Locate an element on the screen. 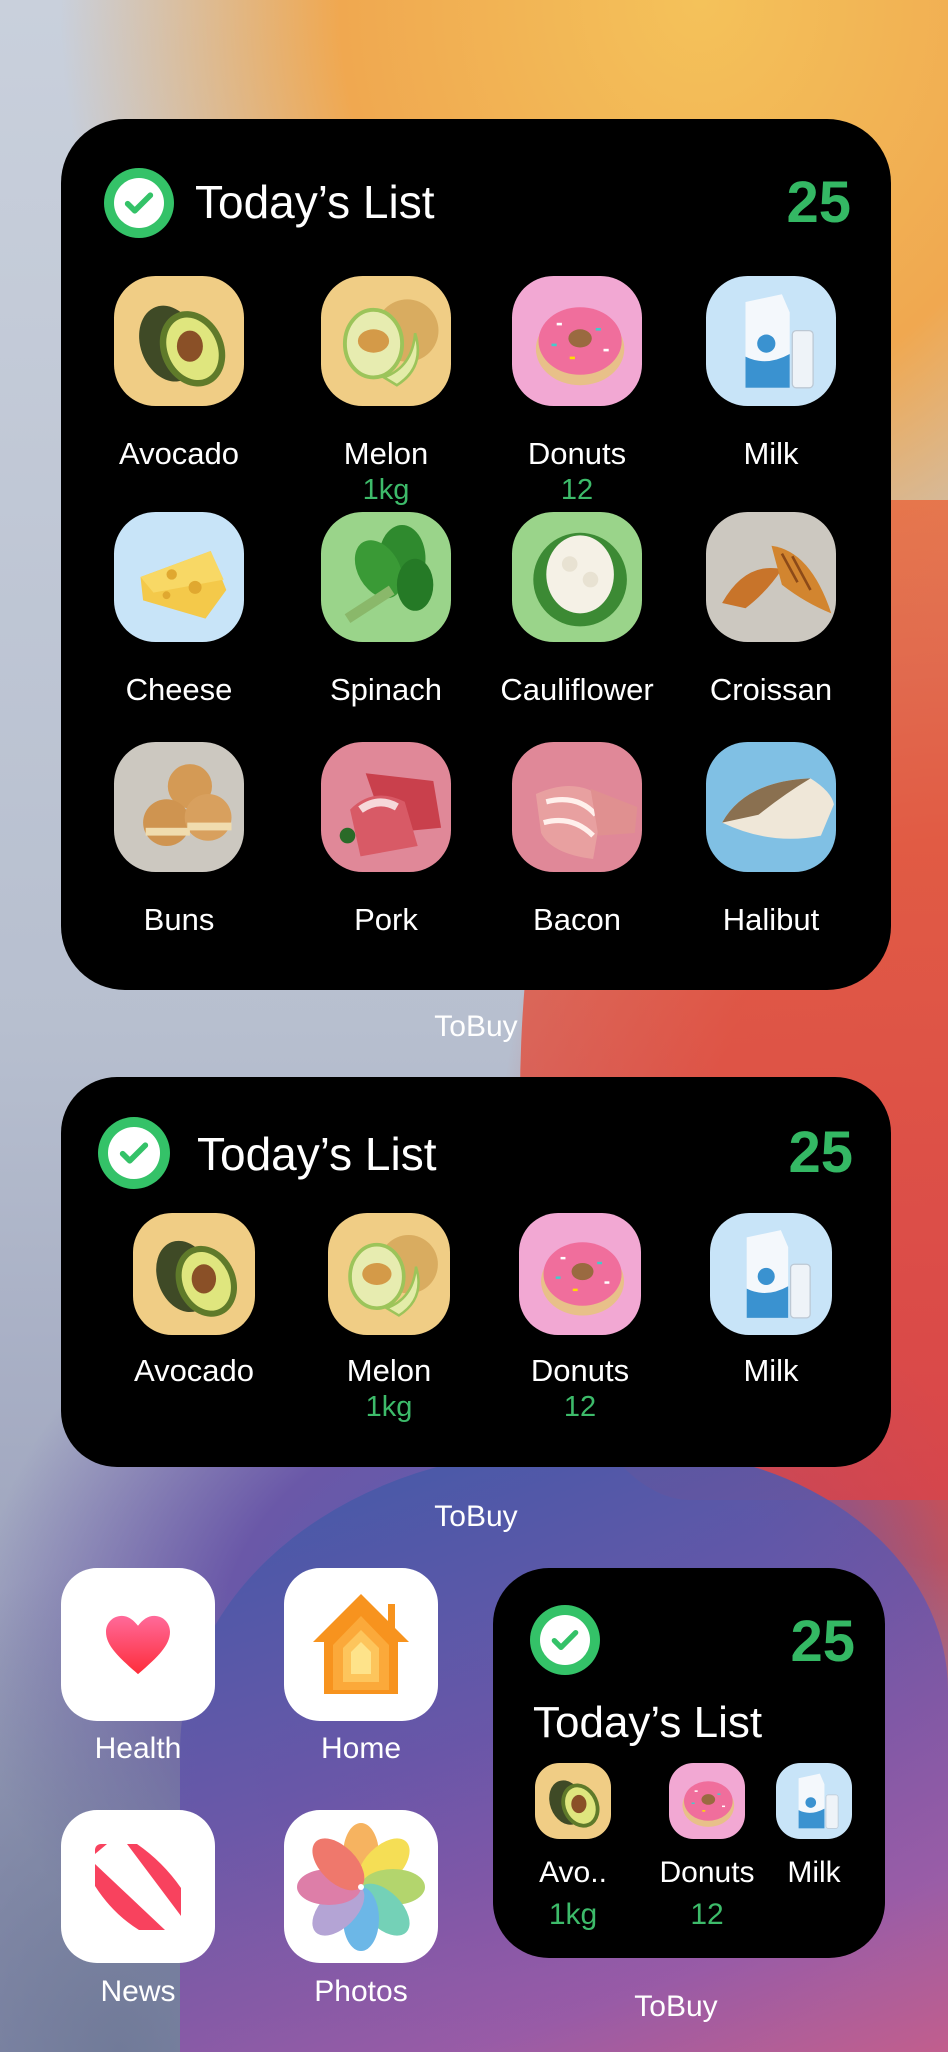  buns-image is located at coordinates (179, 807).